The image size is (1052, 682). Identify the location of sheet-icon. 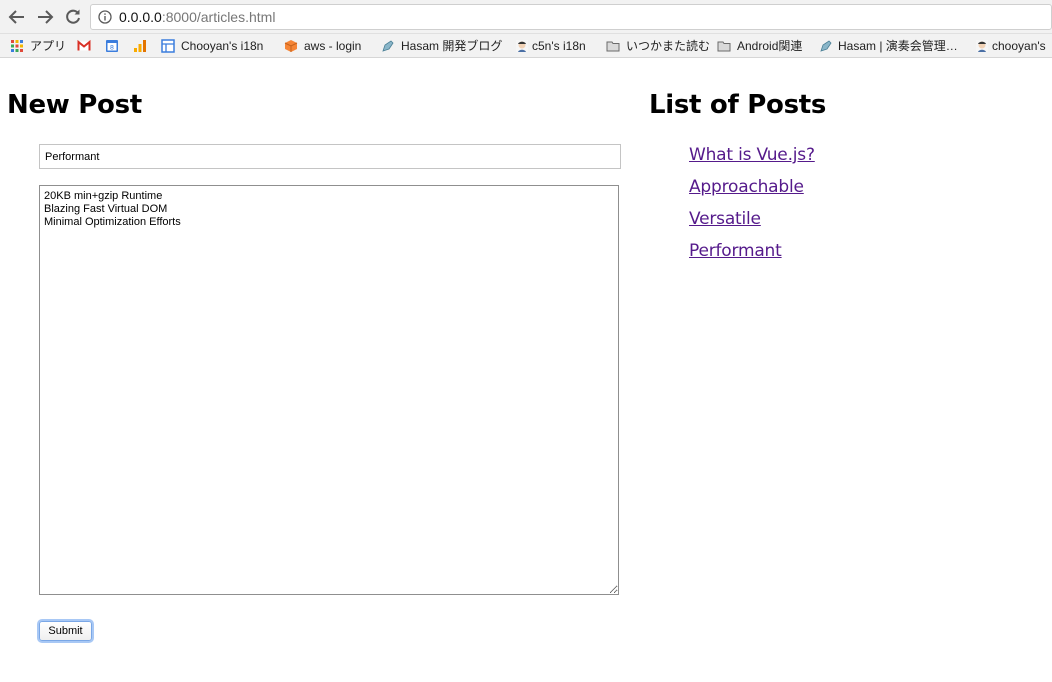
(168, 46).